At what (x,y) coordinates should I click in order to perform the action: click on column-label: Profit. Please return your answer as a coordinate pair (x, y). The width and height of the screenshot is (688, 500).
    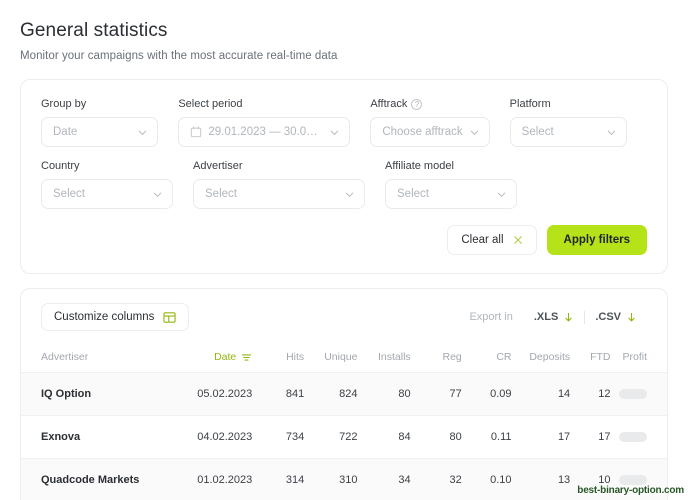
    Looking at the image, I should click on (634, 357).